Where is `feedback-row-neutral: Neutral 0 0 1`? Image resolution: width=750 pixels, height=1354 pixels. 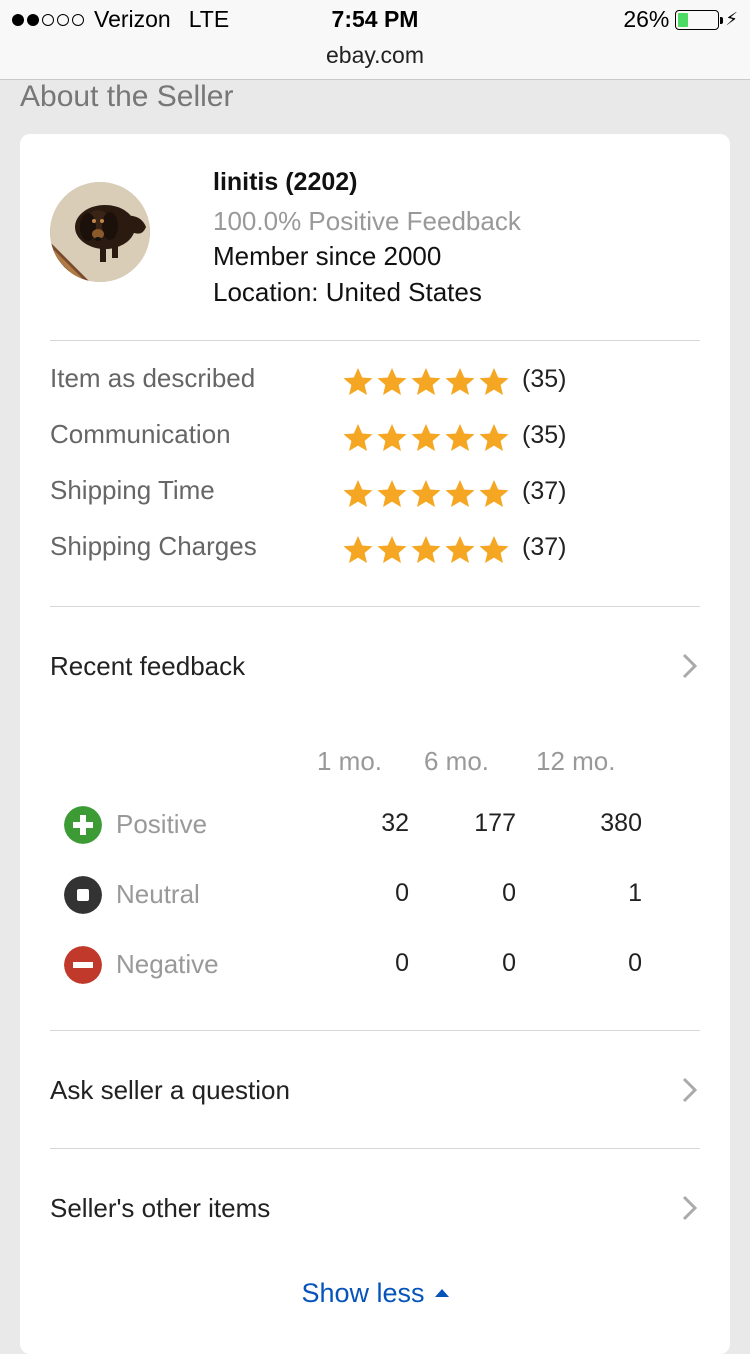
feedback-row-neutral: Neutral 0 0 1 is located at coordinates (374, 896).